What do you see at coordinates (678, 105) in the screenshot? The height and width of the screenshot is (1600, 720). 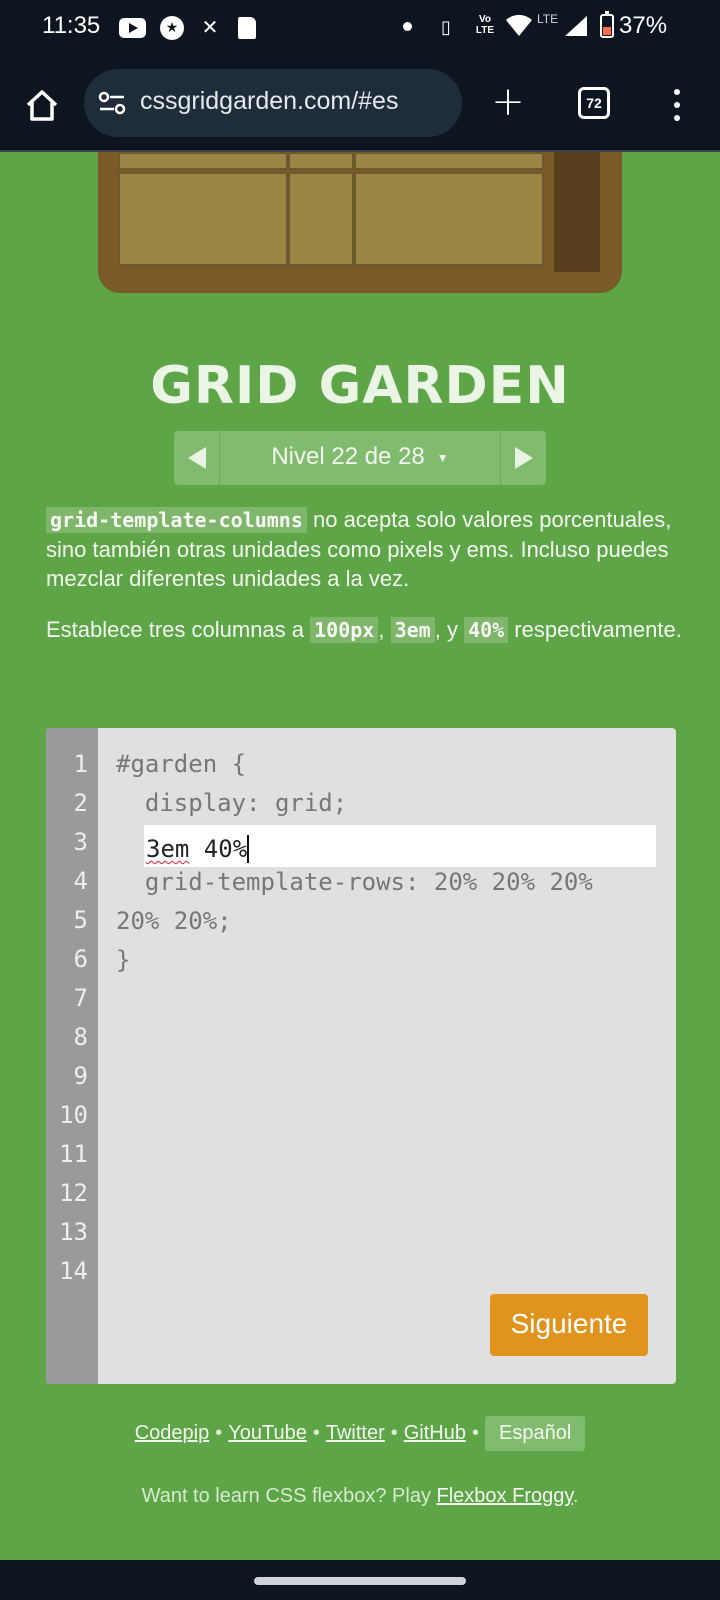 I see `more-menu-icon` at bounding box center [678, 105].